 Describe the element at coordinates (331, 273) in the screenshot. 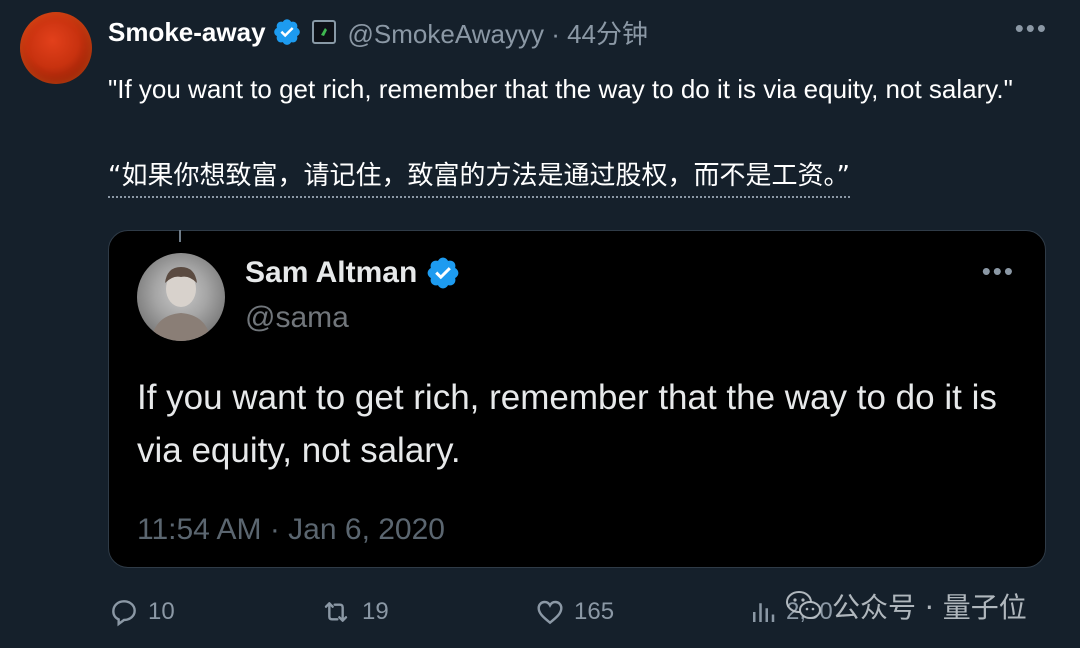

I see `quote-display-name: Sam Altman` at that location.